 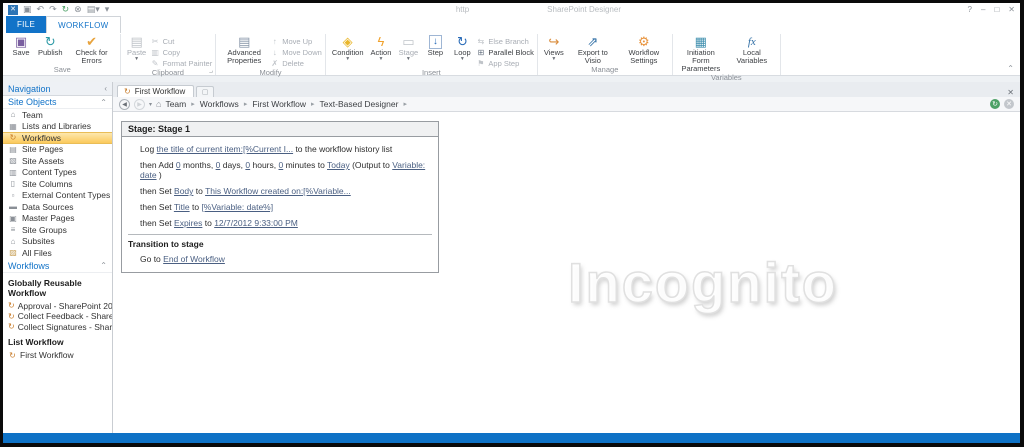 I want to click on sidebar-item-site-assets: ▧ Site Assets, so click(x=57, y=161).